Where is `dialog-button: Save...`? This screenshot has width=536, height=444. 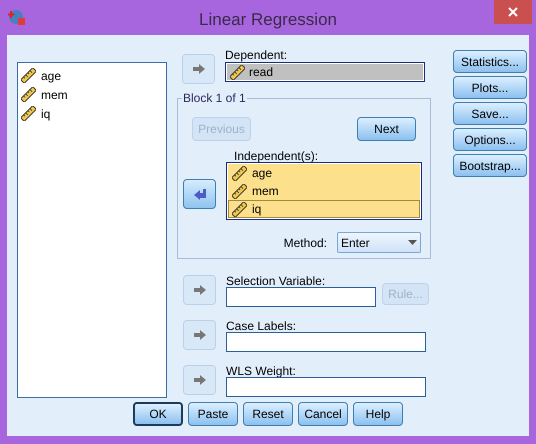
dialog-button: Save... is located at coordinates (490, 113).